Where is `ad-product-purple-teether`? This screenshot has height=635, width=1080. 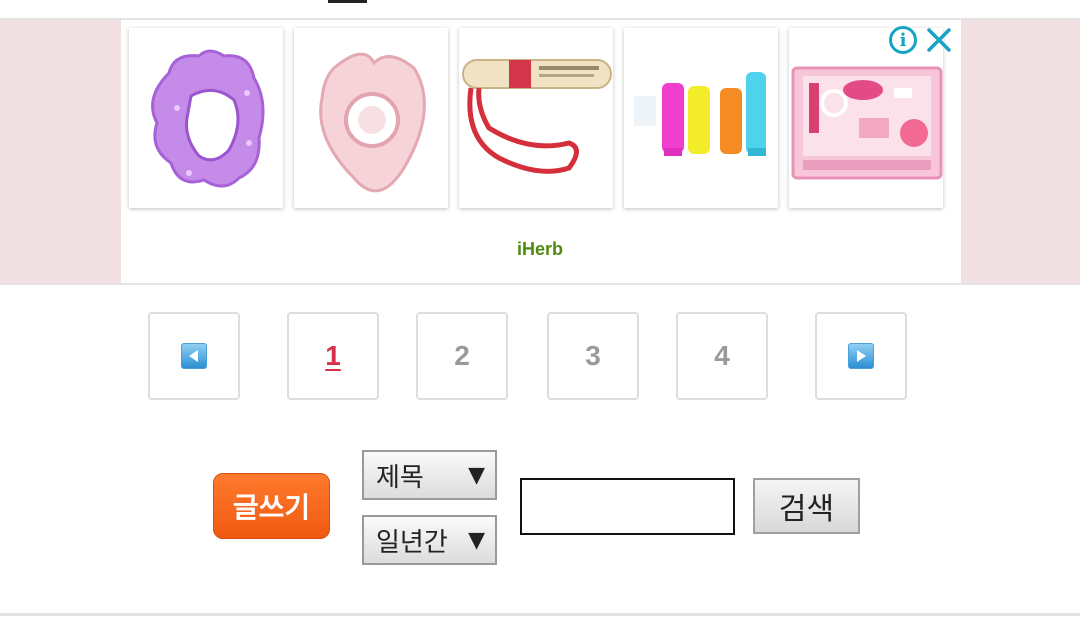 ad-product-purple-teether is located at coordinates (206, 118).